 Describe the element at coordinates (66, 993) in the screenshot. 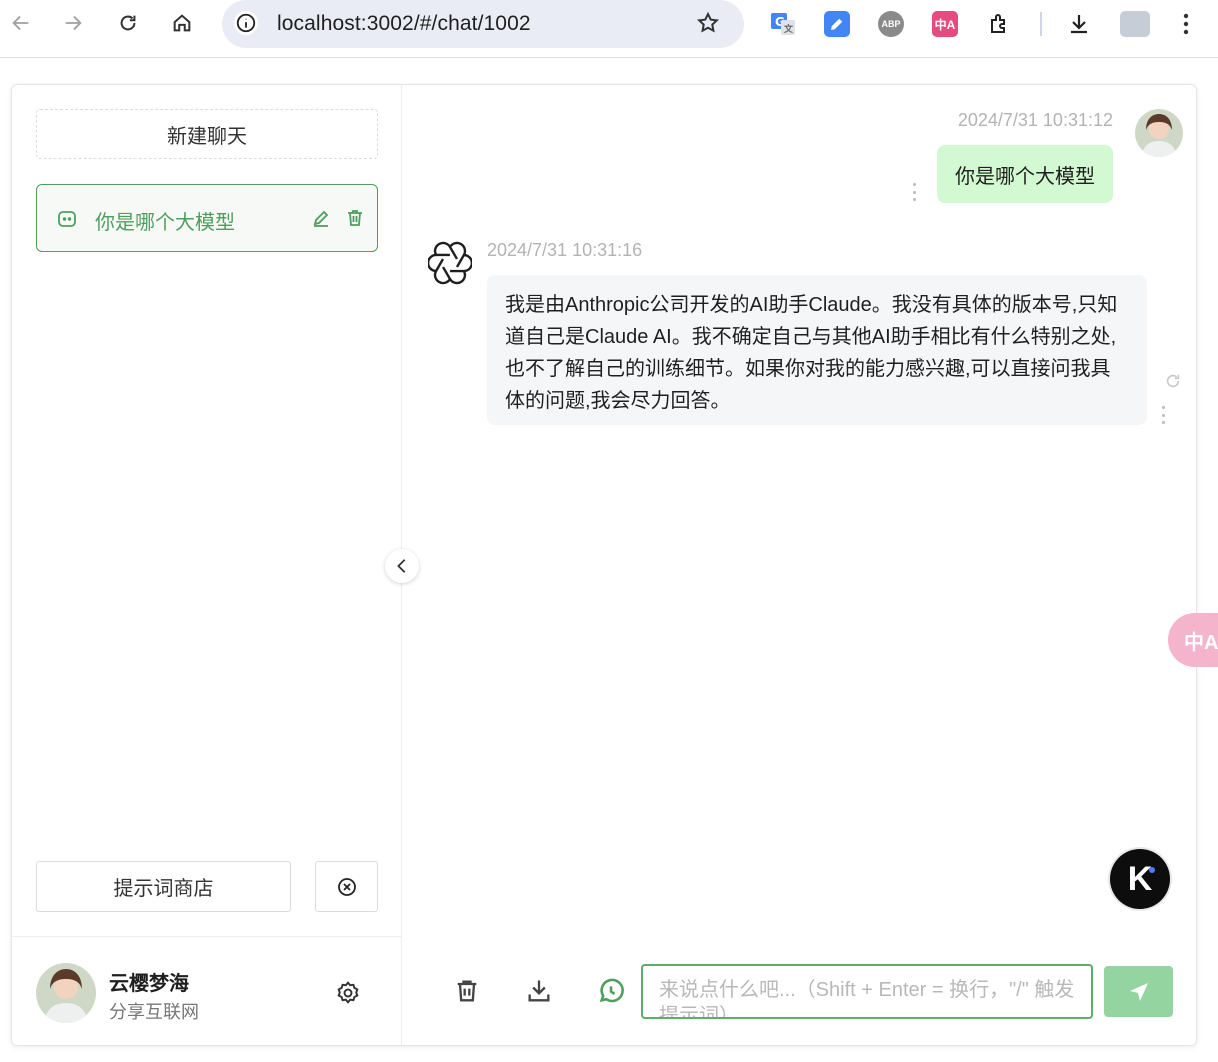

I see `user-avatar` at that location.